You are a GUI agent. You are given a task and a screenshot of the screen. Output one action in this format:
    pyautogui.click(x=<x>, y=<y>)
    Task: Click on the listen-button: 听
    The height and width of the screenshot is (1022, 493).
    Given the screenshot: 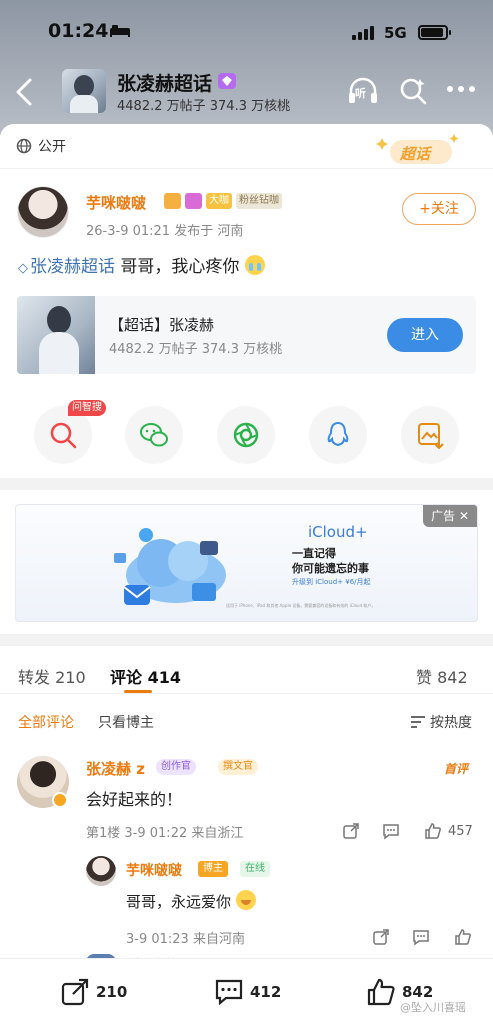 What is the action you would take?
    pyautogui.click(x=363, y=91)
    